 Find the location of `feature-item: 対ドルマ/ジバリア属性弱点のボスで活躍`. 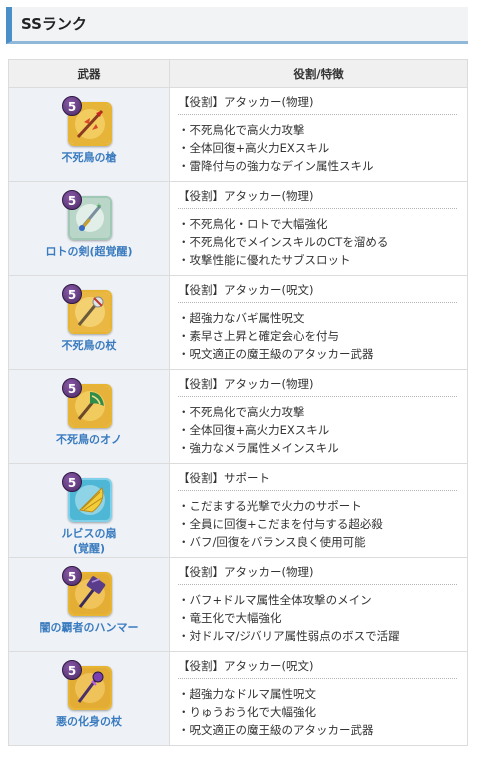

feature-item: 対ドルマ/ジバリア属性弱点のボスで活躍 is located at coordinates (317, 636).